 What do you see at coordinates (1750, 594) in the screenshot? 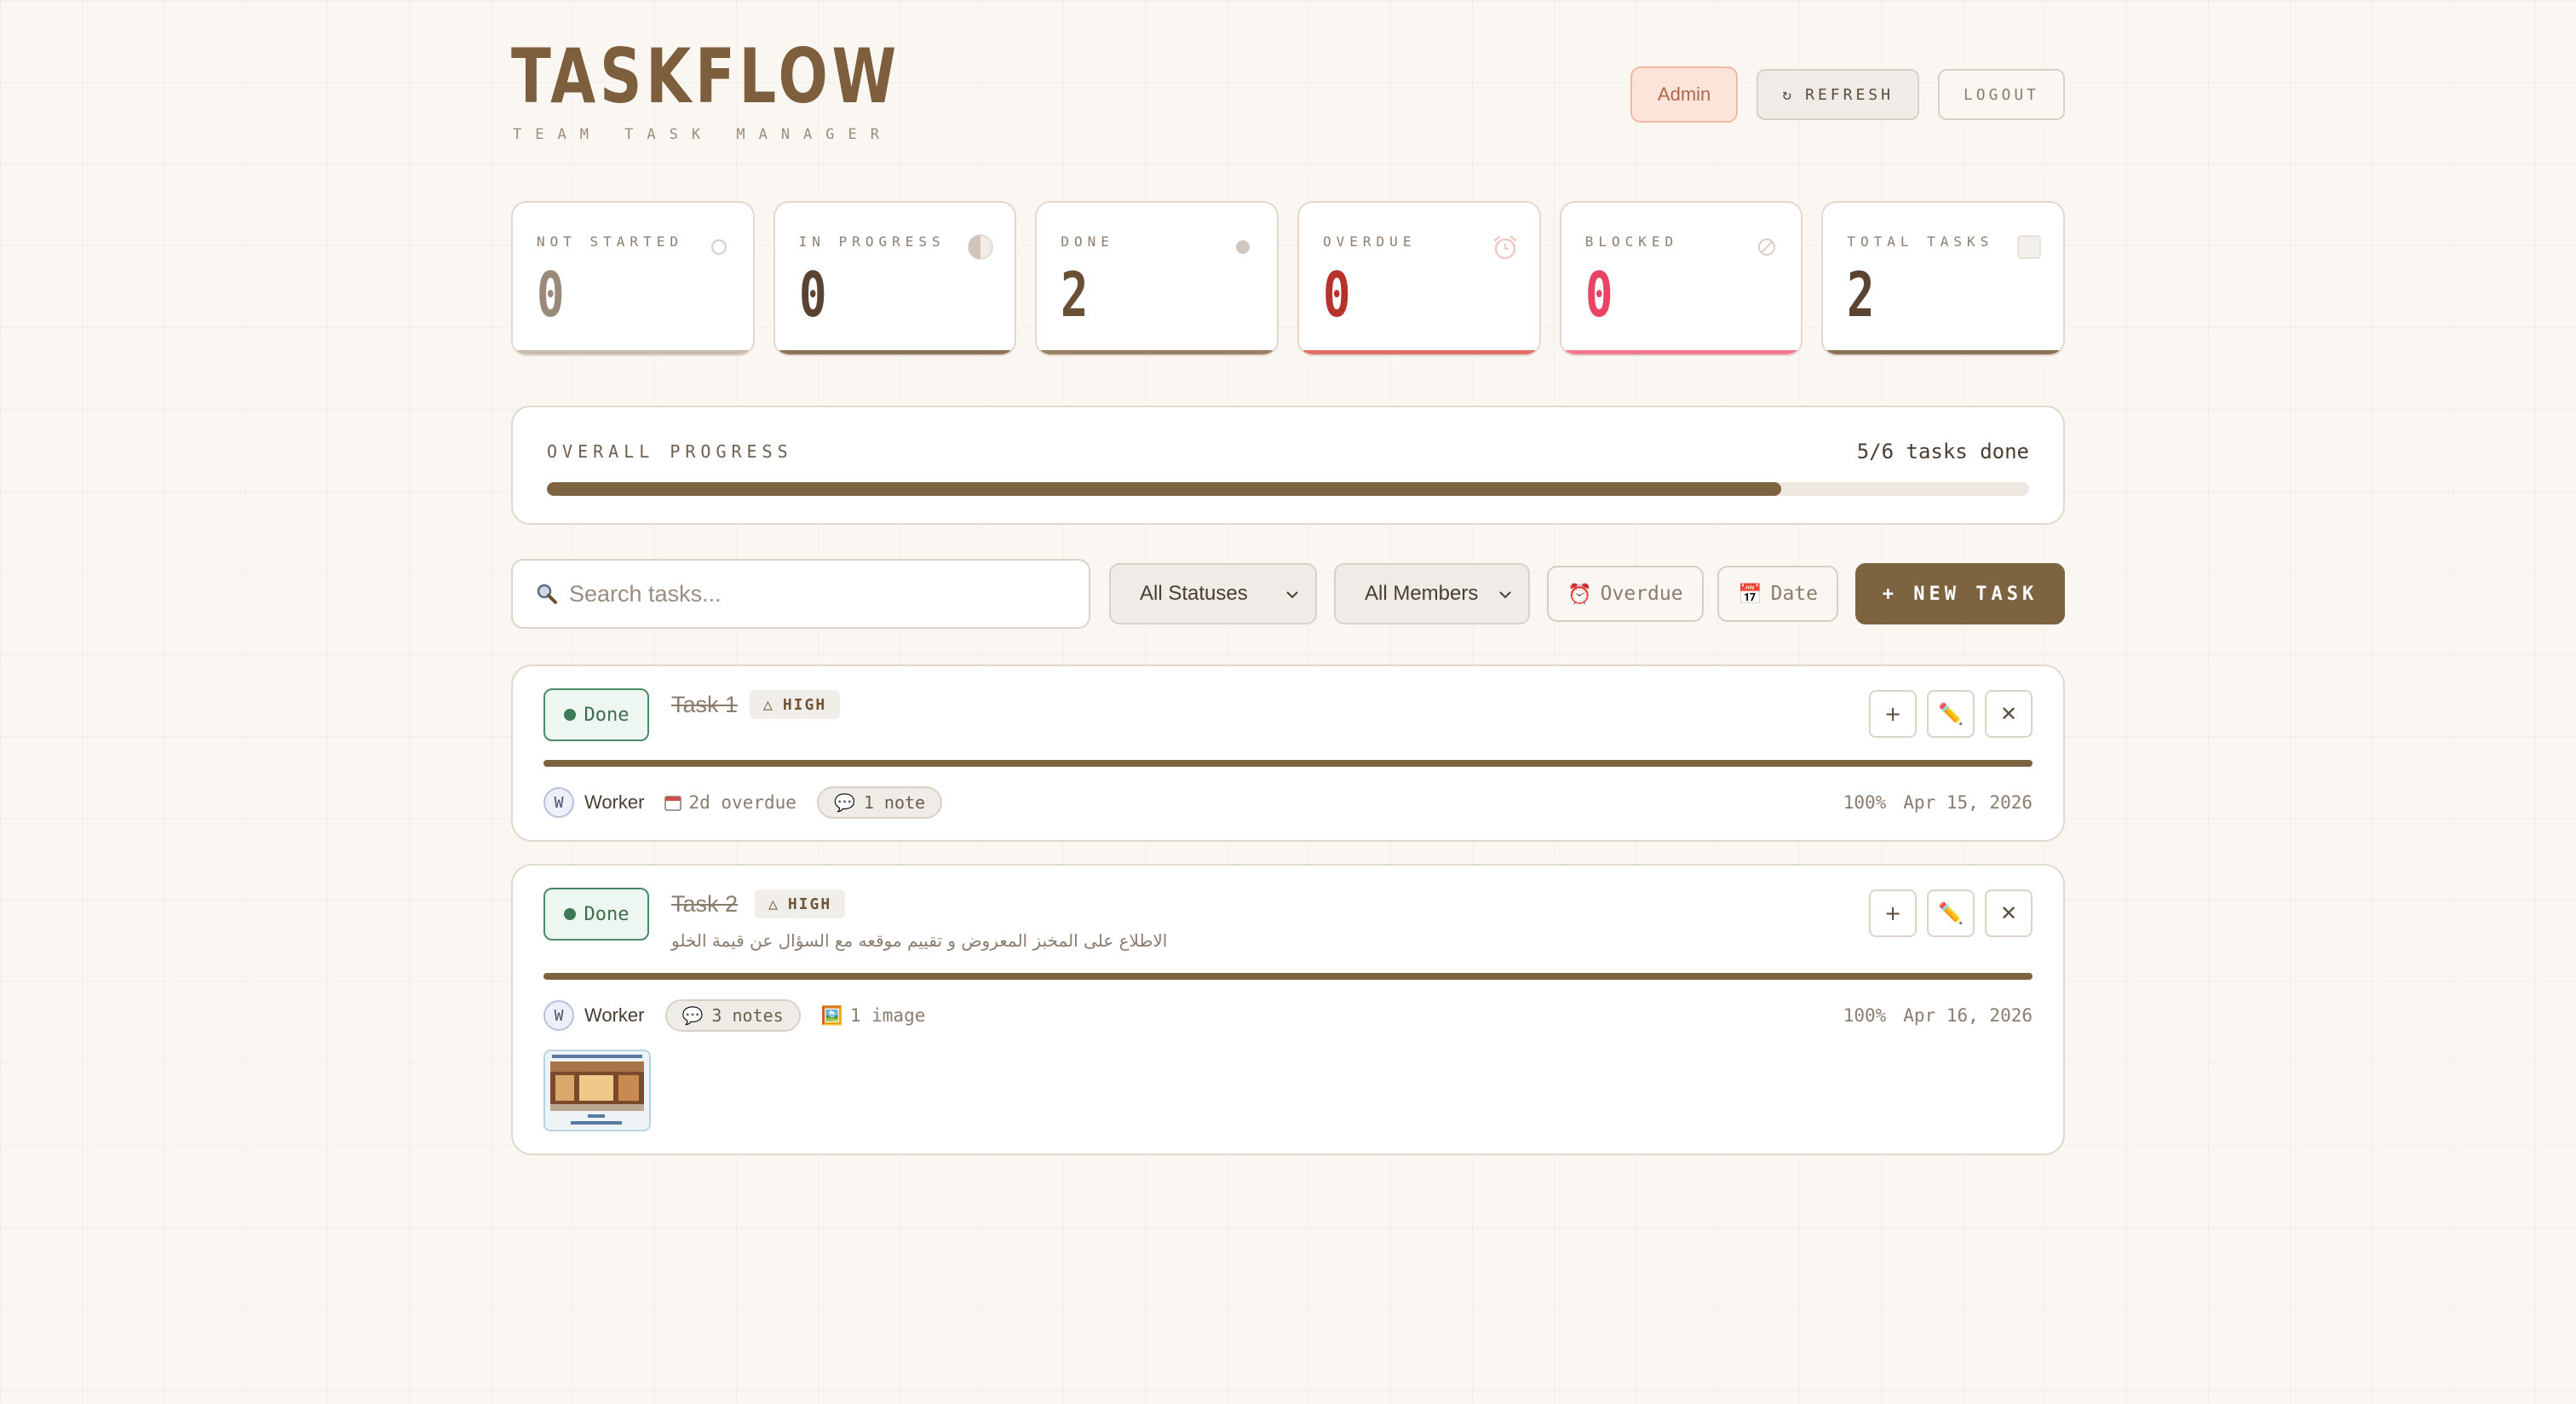
I see `calendar-icon: 📅` at bounding box center [1750, 594].